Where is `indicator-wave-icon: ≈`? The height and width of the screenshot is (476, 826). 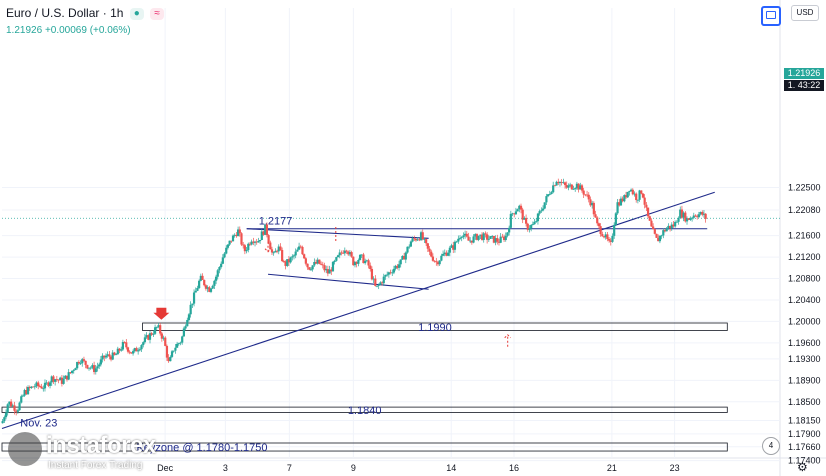
indicator-wave-icon: ≈ is located at coordinates (157, 13).